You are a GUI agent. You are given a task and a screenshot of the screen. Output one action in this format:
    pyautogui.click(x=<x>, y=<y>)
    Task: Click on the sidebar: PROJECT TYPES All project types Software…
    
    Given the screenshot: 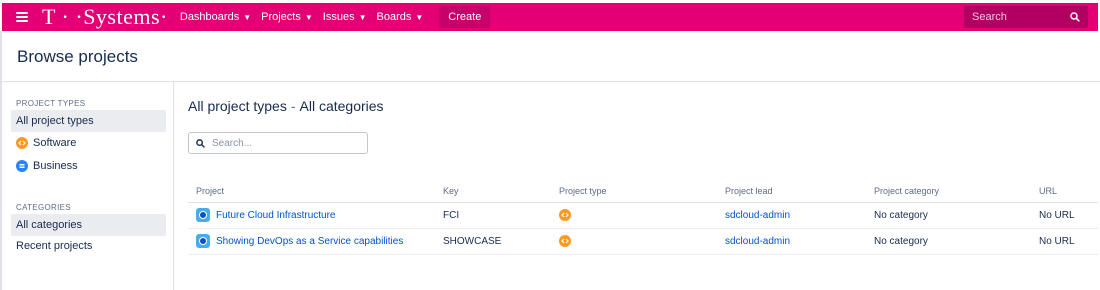 What is the action you would take?
    pyautogui.click(x=88, y=186)
    